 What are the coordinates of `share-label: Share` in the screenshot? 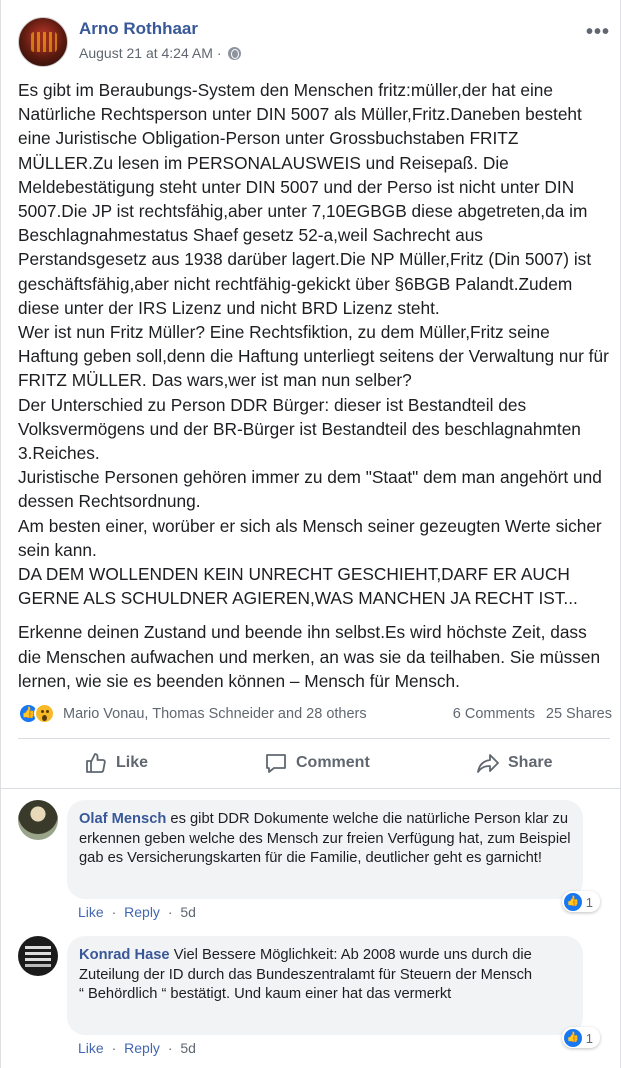 It's located at (530, 762).